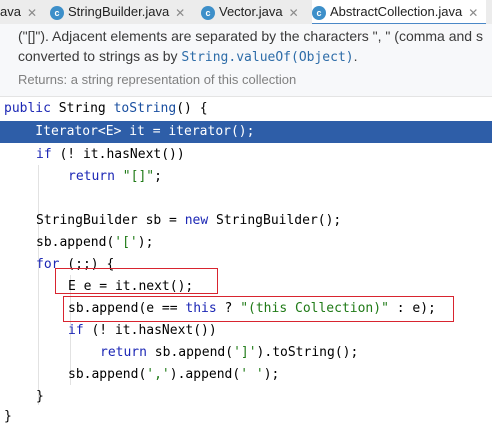 This screenshot has height=436, width=492. I want to click on code-line-3: if (! it.hasNext()), so click(246, 155).